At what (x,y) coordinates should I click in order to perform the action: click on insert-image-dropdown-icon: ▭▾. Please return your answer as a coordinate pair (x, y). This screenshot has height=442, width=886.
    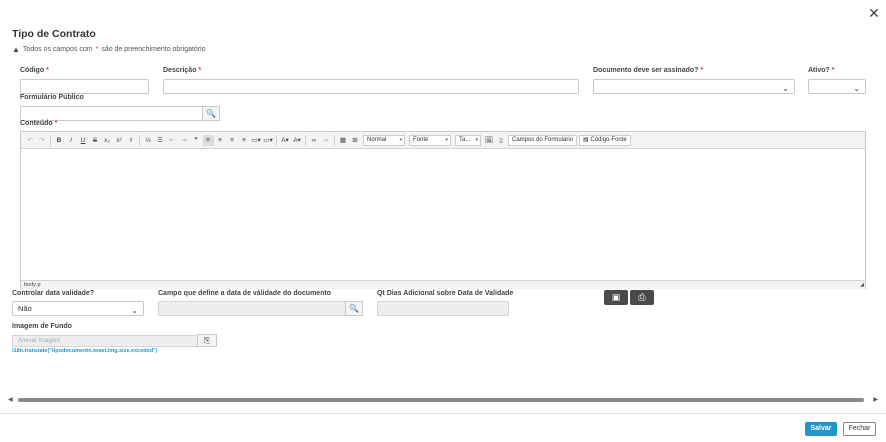
    Looking at the image, I should click on (256, 140).